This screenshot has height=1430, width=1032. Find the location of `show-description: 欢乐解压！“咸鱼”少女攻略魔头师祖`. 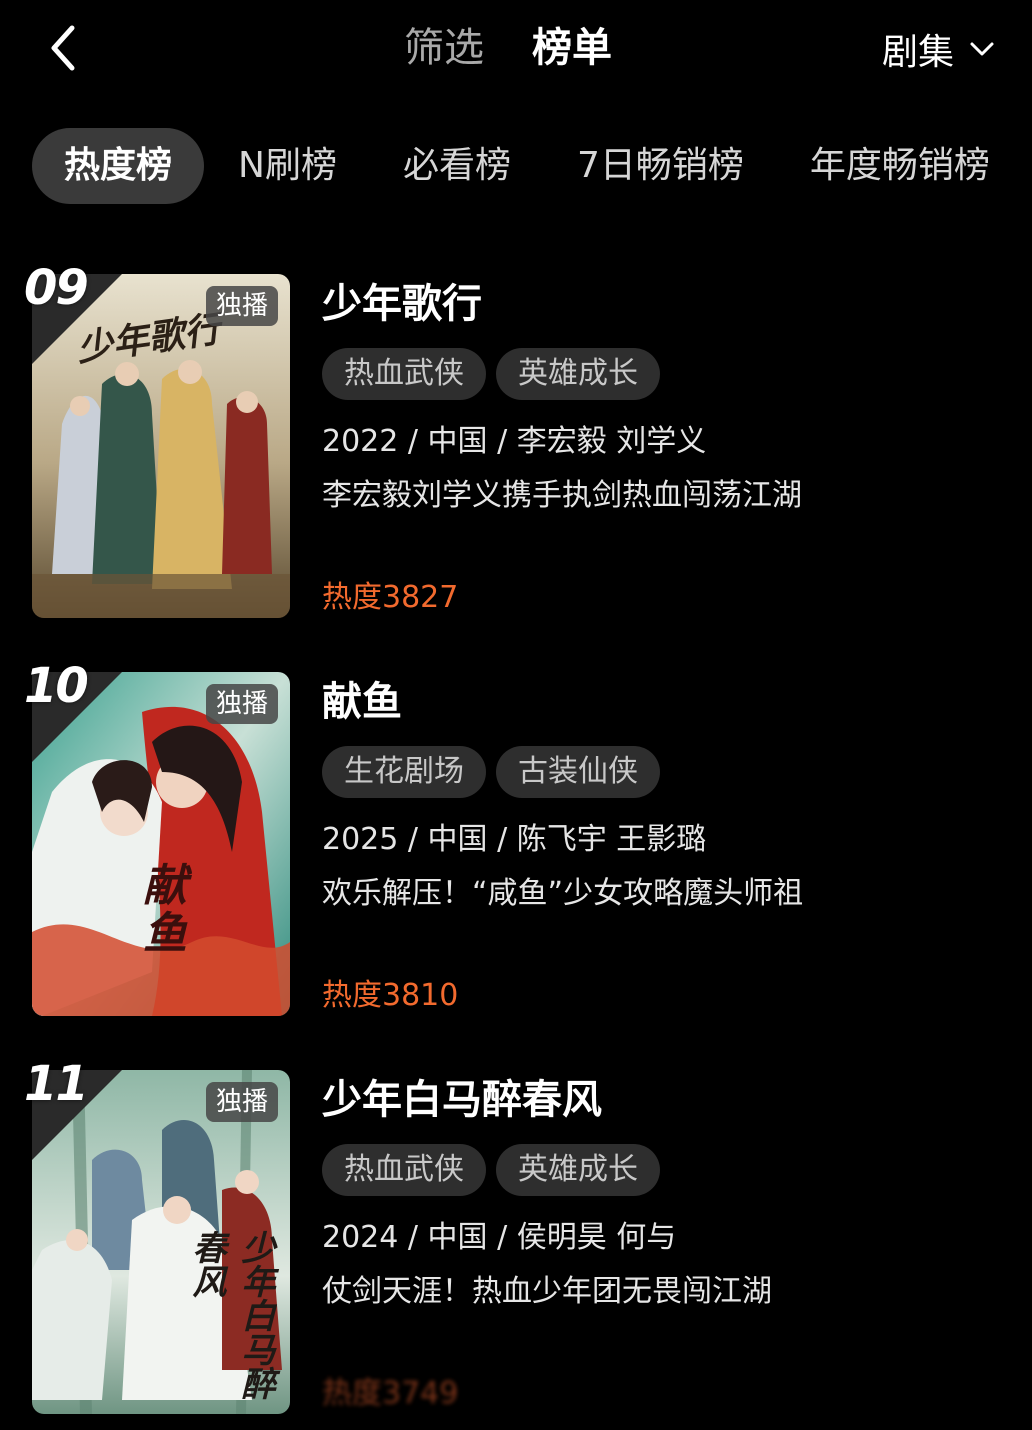

show-description: 欢乐解压！“咸鱼”少女攻略魔头师祖 is located at coordinates (563, 893).